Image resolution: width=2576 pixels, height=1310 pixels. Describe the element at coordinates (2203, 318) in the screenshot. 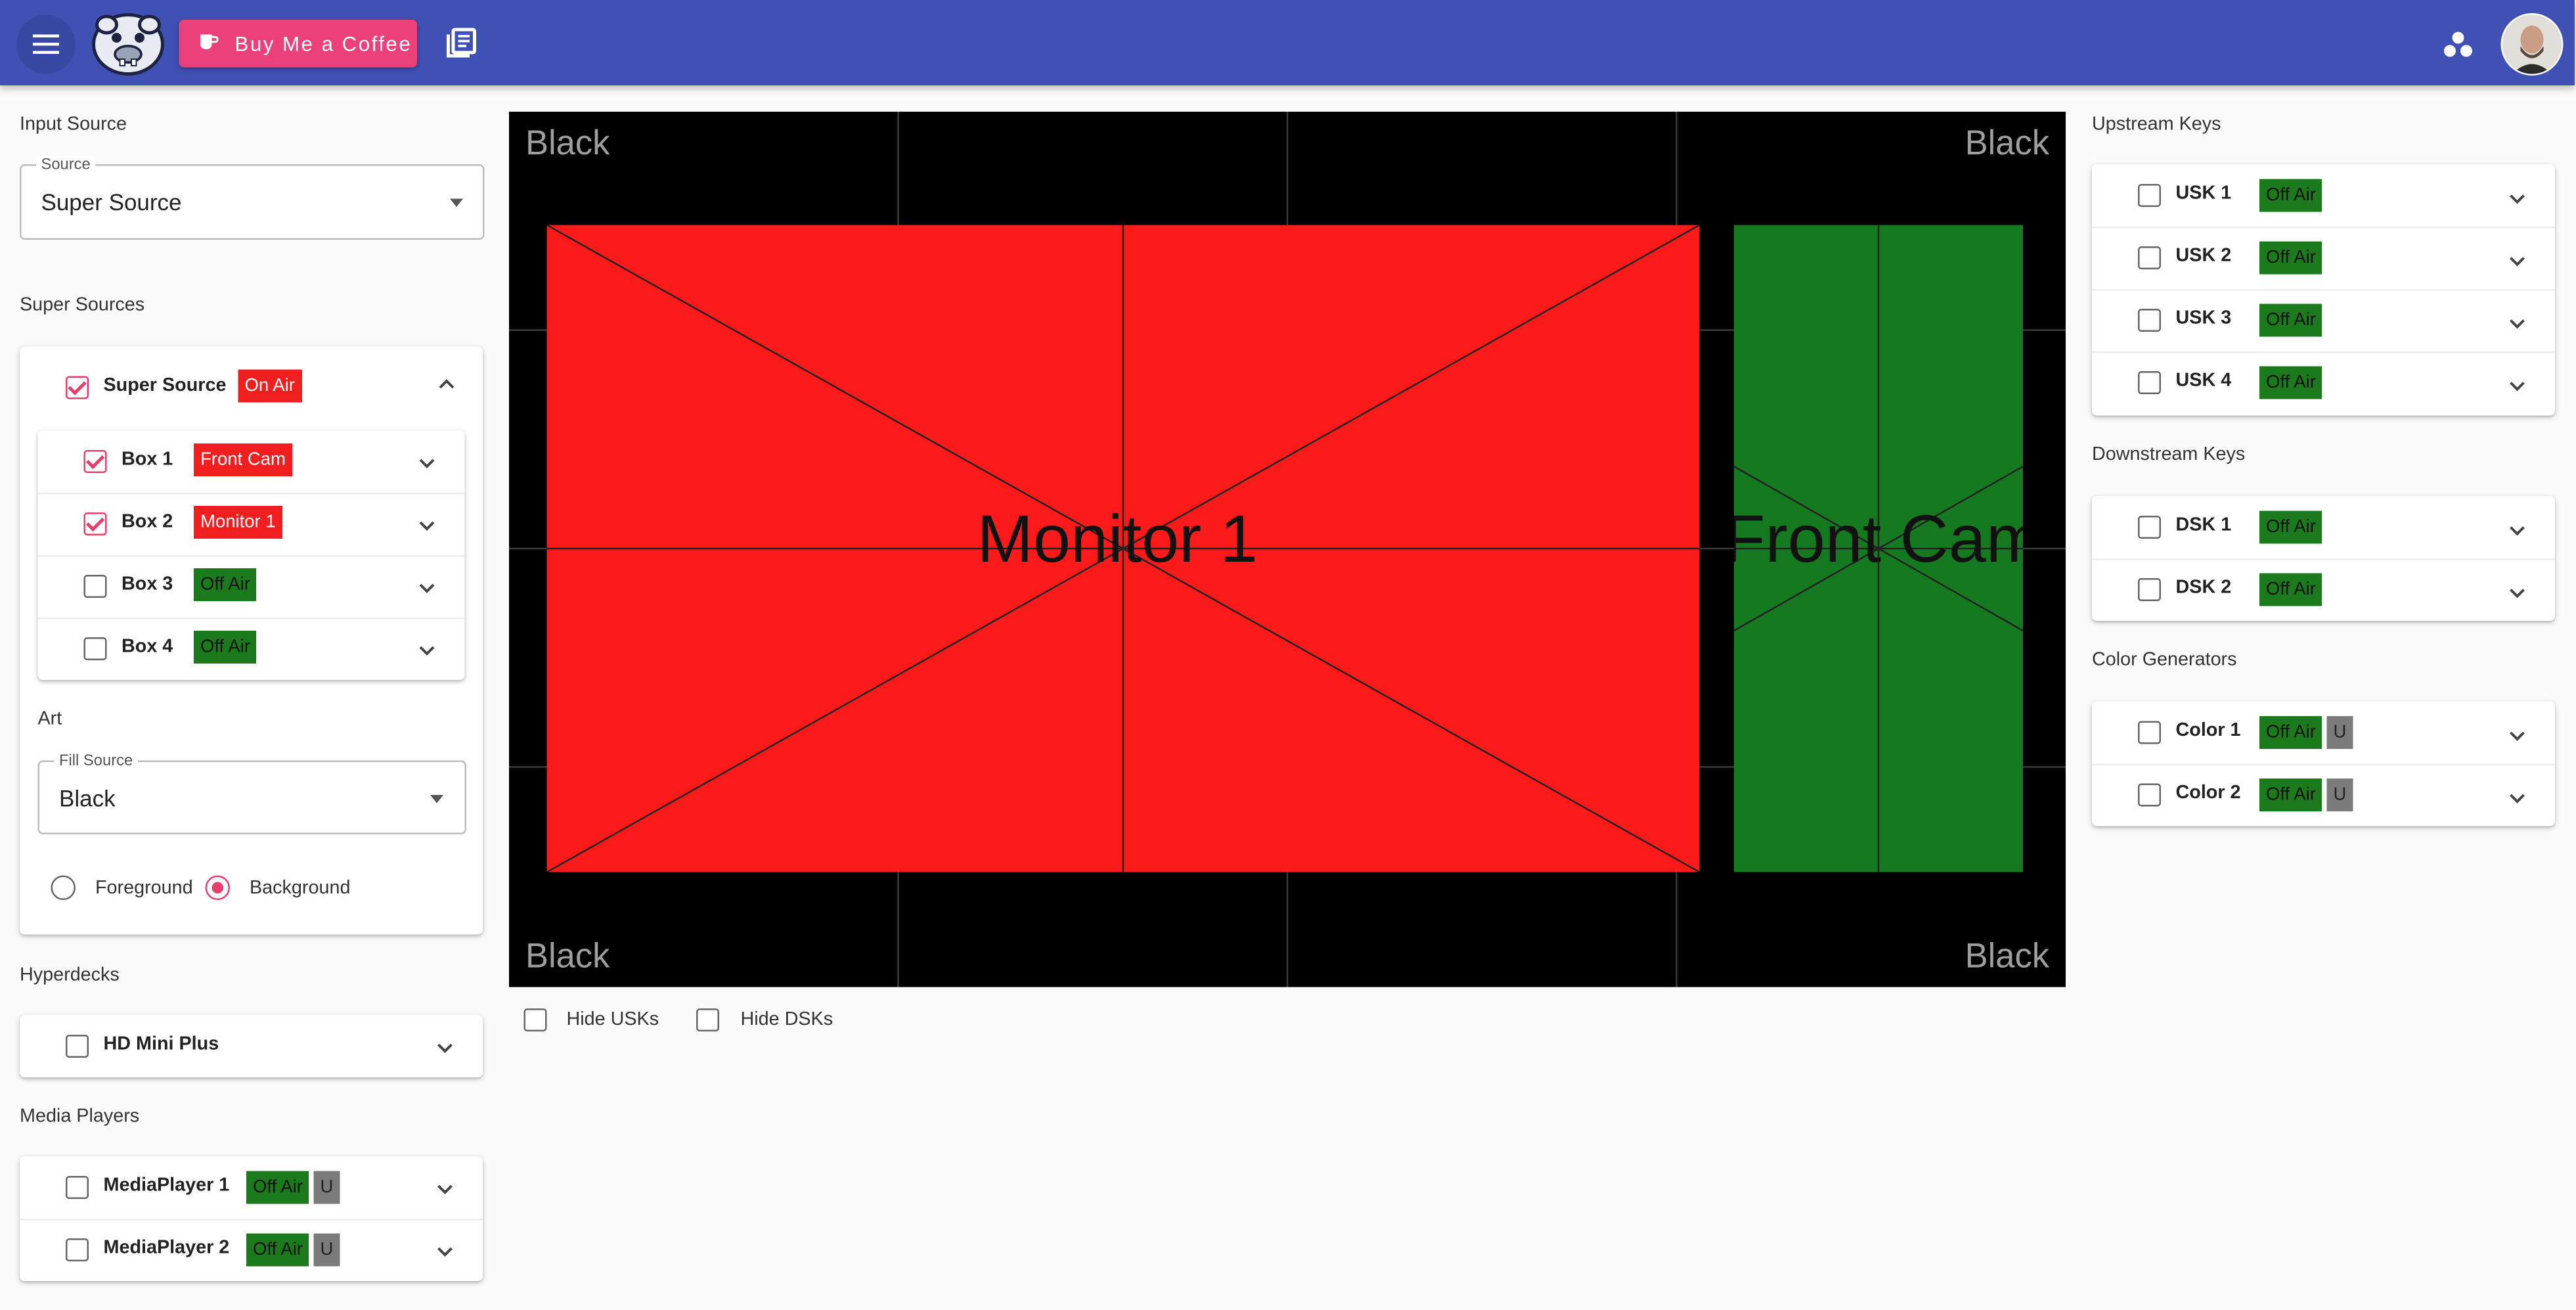

I see `usk-3-label: USK 3` at that location.